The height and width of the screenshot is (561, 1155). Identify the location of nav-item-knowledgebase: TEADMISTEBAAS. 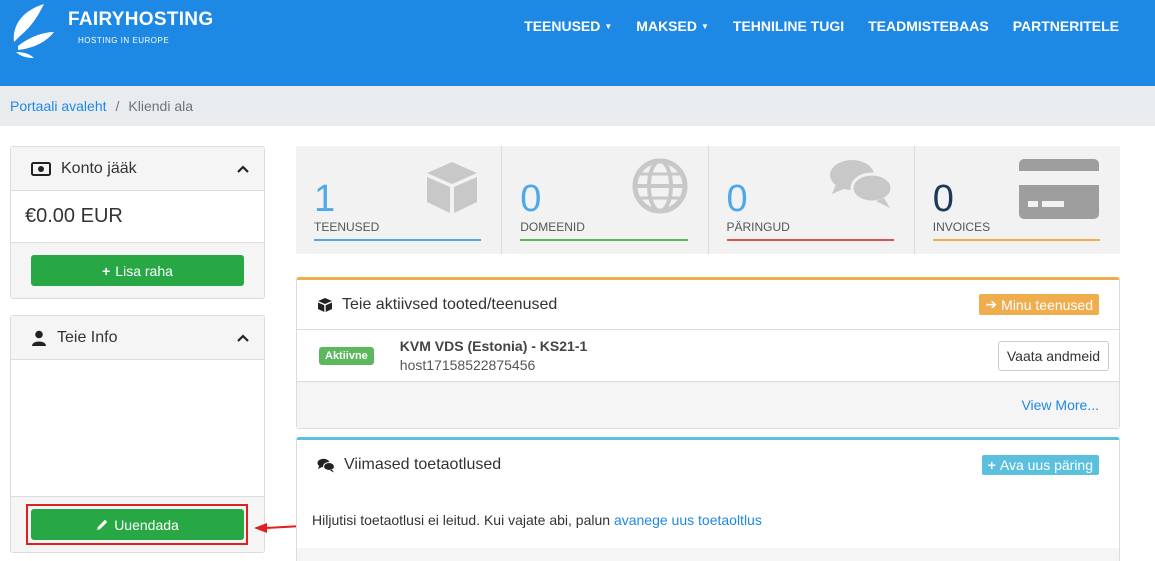
(928, 26).